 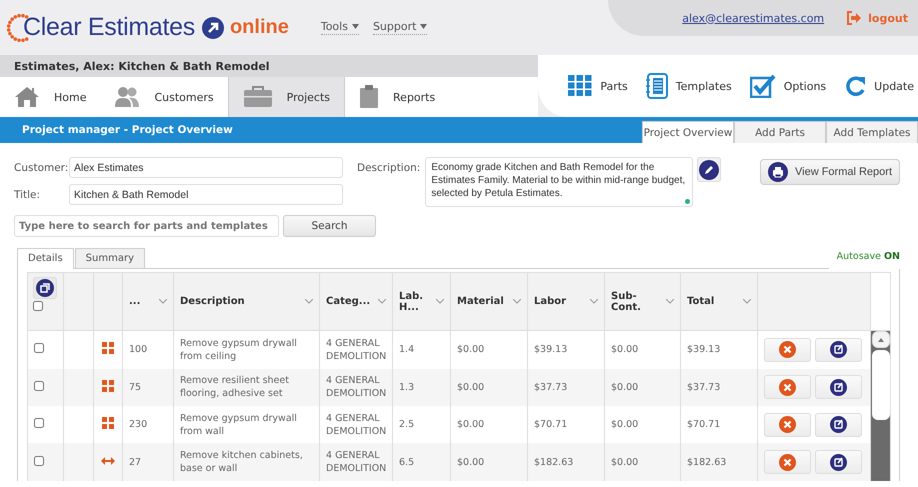 I want to click on section-tab: Add Parts, so click(x=780, y=132).